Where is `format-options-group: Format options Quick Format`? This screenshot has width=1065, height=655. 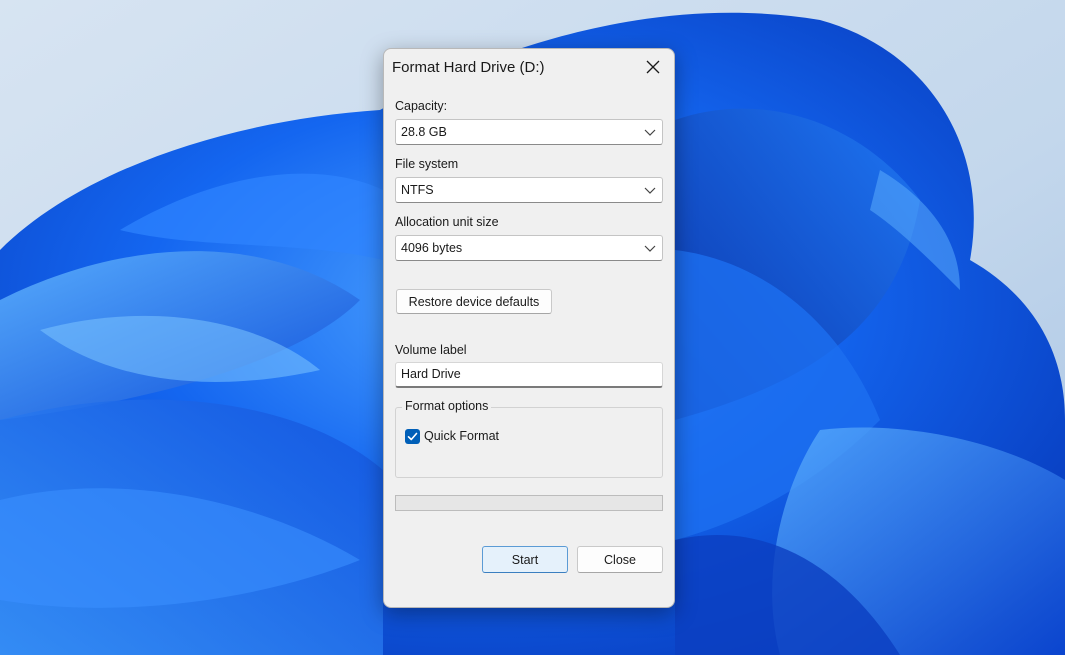 format-options-group: Format options Quick Format is located at coordinates (529, 438).